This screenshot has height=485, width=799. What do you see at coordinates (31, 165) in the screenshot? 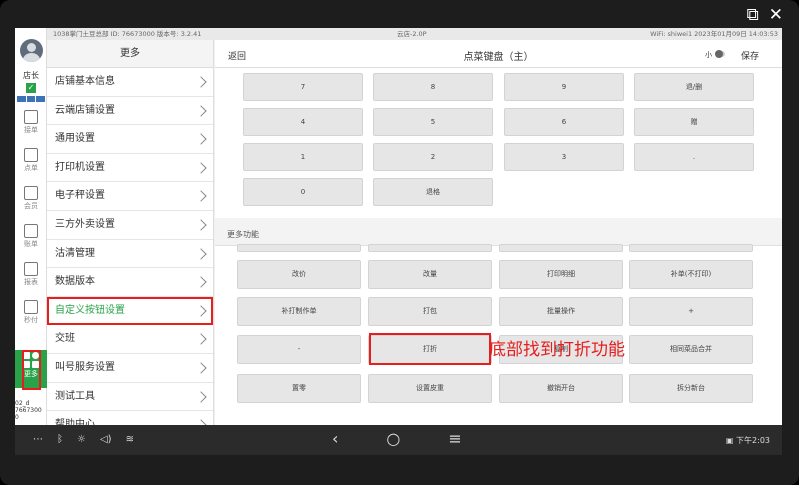
I see `nav-item-order: 点单` at bounding box center [31, 165].